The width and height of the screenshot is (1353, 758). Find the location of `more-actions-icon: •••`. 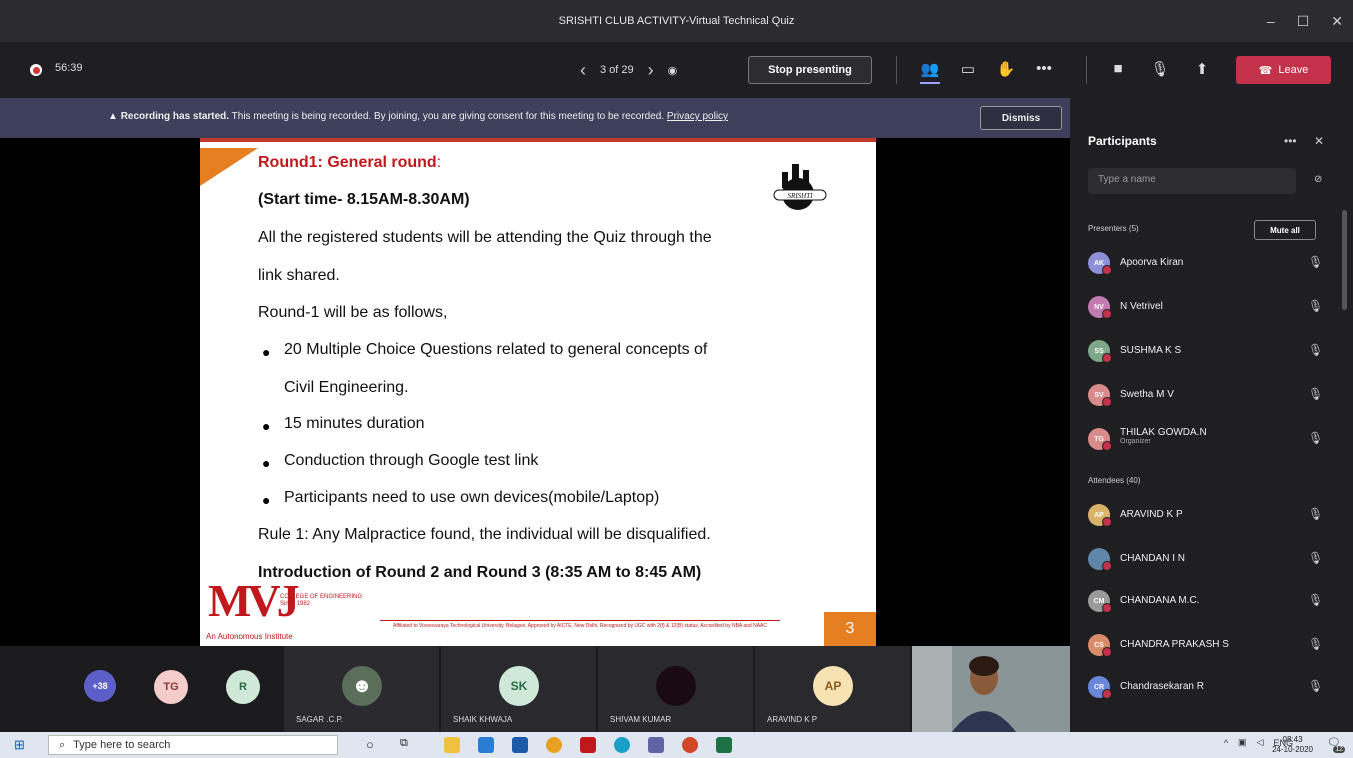

more-actions-icon: ••• is located at coordinates (1044, 68).